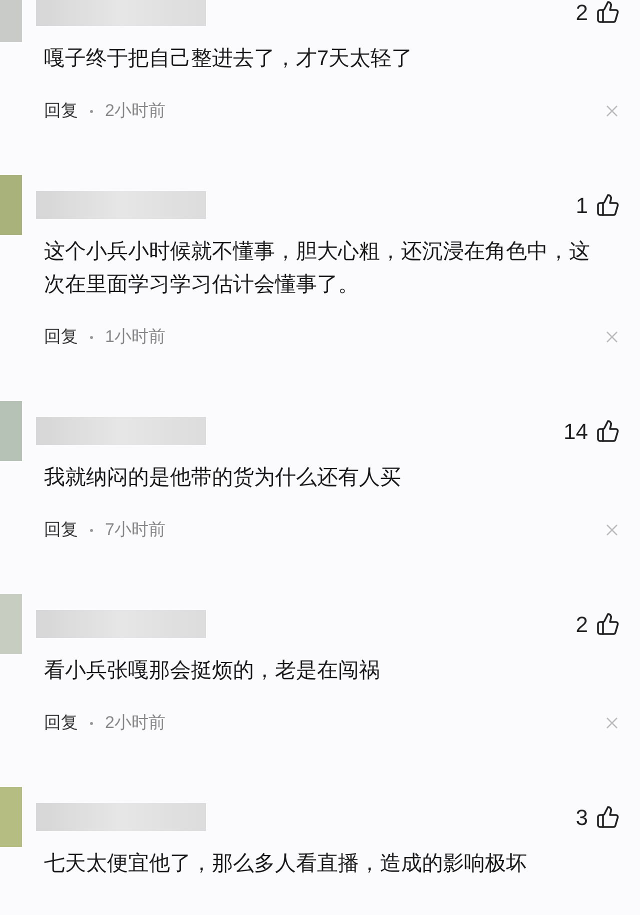  What do you see at coordinates (135, 530) in the screenshot?
I see `timestamp: 7小时前` at bounding box center [135, 530].